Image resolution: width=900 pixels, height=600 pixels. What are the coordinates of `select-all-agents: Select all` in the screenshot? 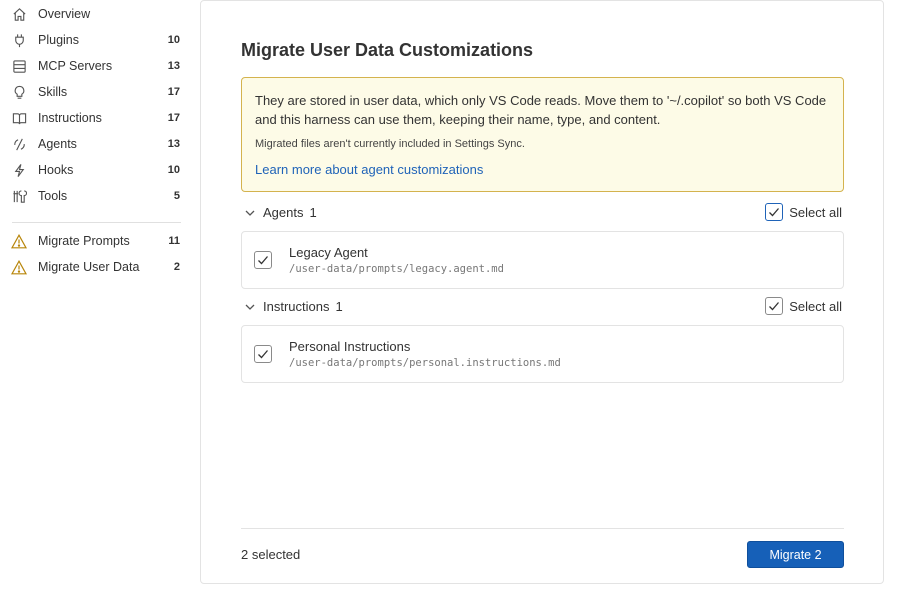 It's located at (803, 212).